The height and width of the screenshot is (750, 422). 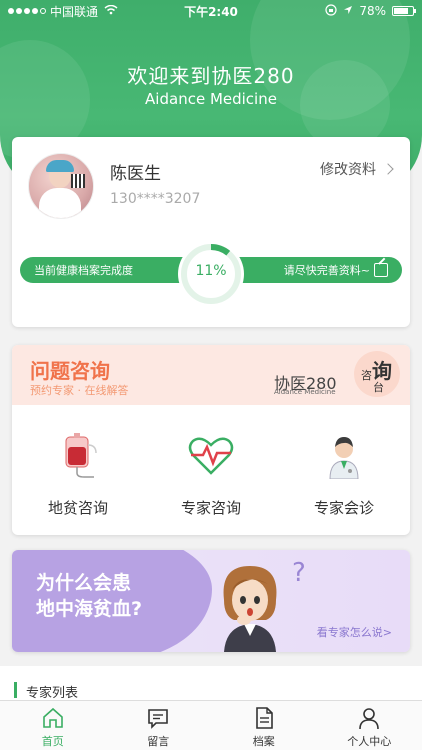 What do you see at coordinates (388, 169) in the screenshot?
I see `chevron-right-icon` at bounding box center [388, 169].